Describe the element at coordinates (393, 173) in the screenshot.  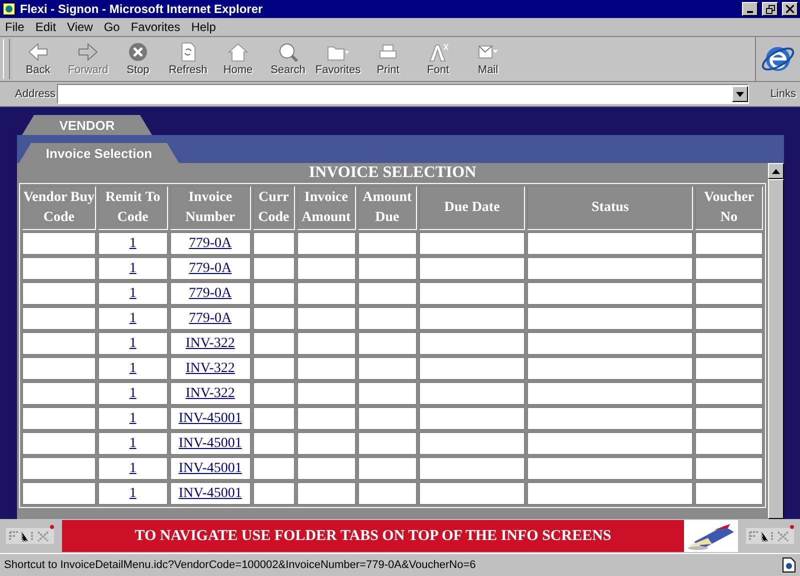
I see `table-title: INVOICE SELECTION` at that location.